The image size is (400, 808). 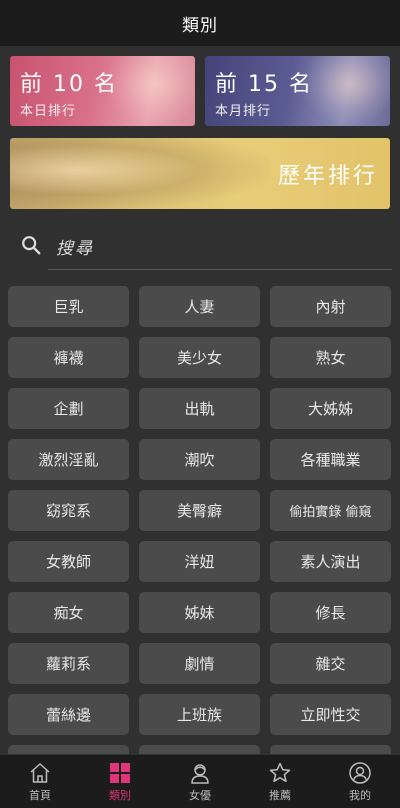 What do you see at coordinates (199, 510) in the screenshot?
I see `category-button: 美臀癖` at bounding box center [199, 510].